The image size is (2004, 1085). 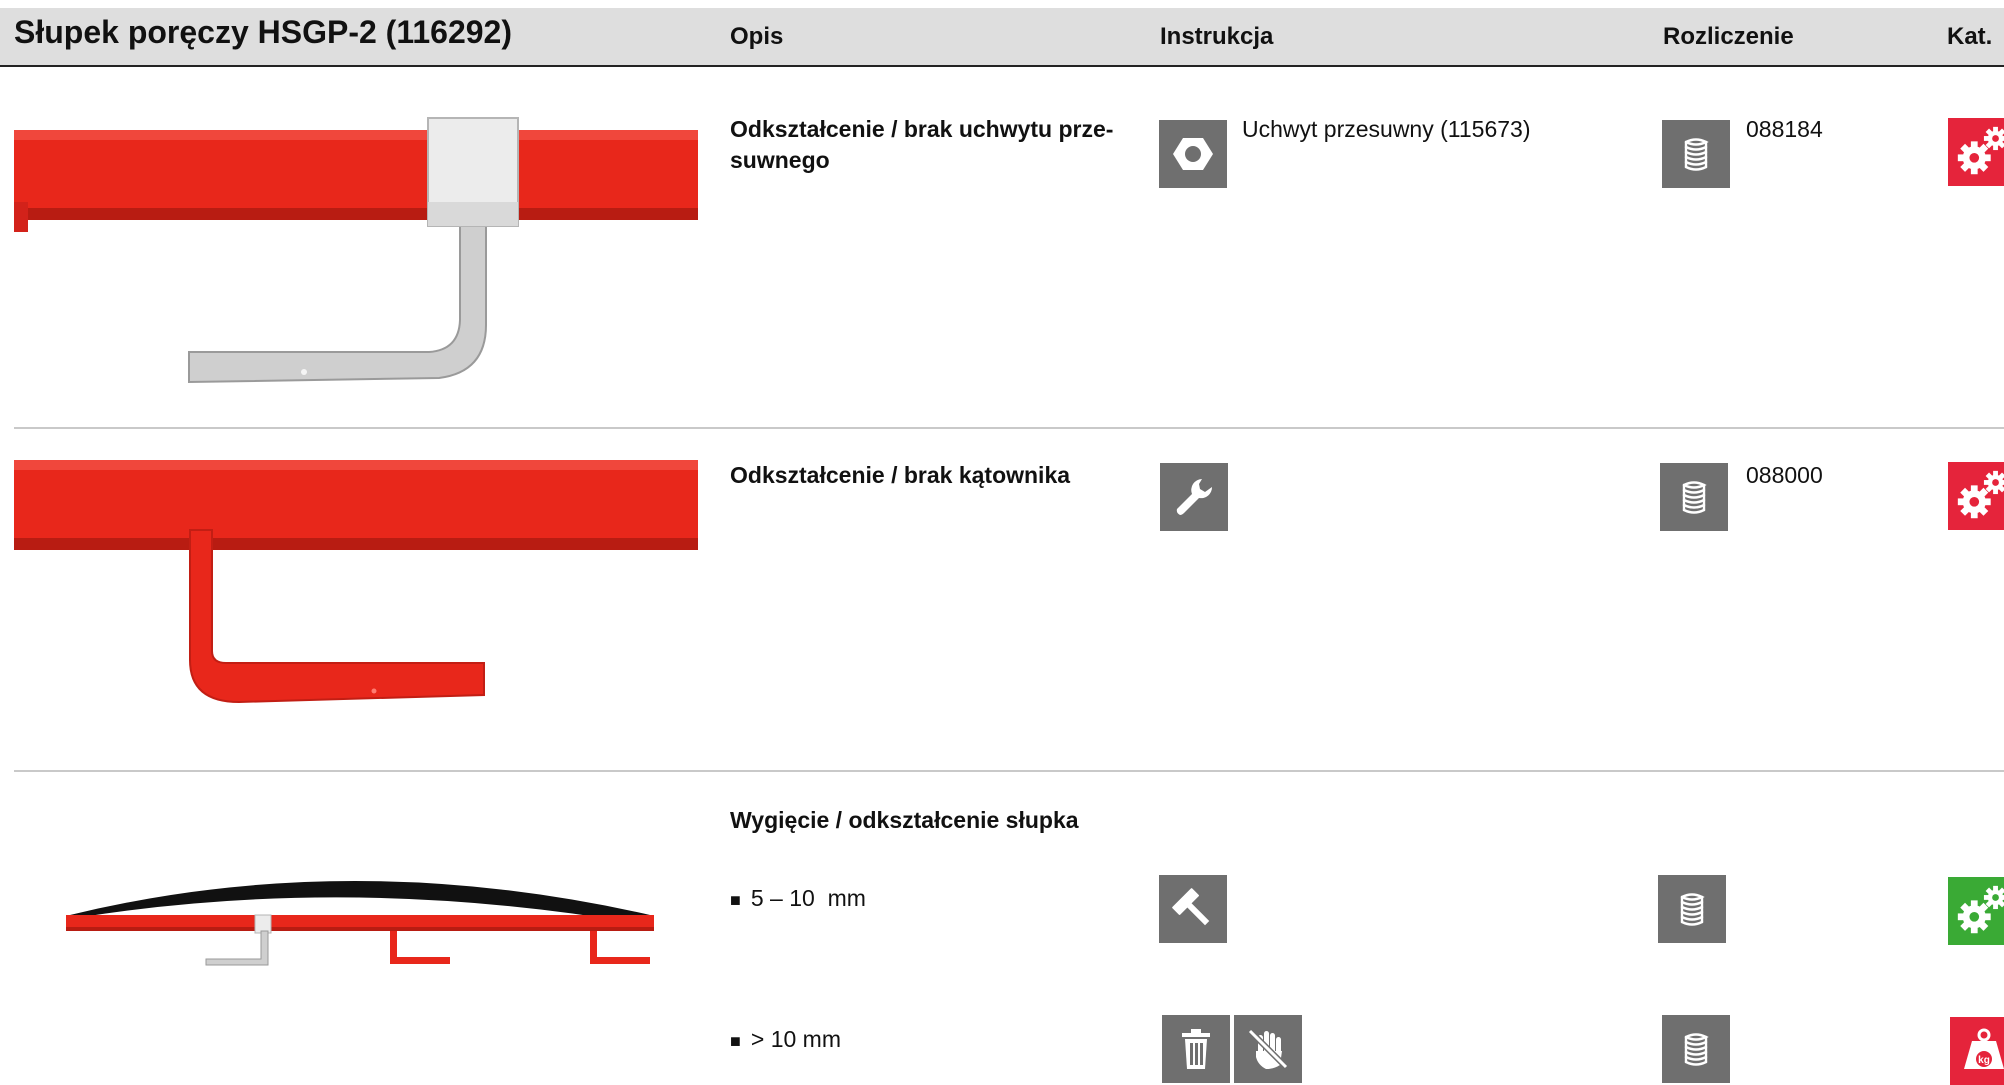 What do you see at coordinates (1194, 497) in the screenshot?
I see `wrench-icon` at bounding box center [1194, 497].